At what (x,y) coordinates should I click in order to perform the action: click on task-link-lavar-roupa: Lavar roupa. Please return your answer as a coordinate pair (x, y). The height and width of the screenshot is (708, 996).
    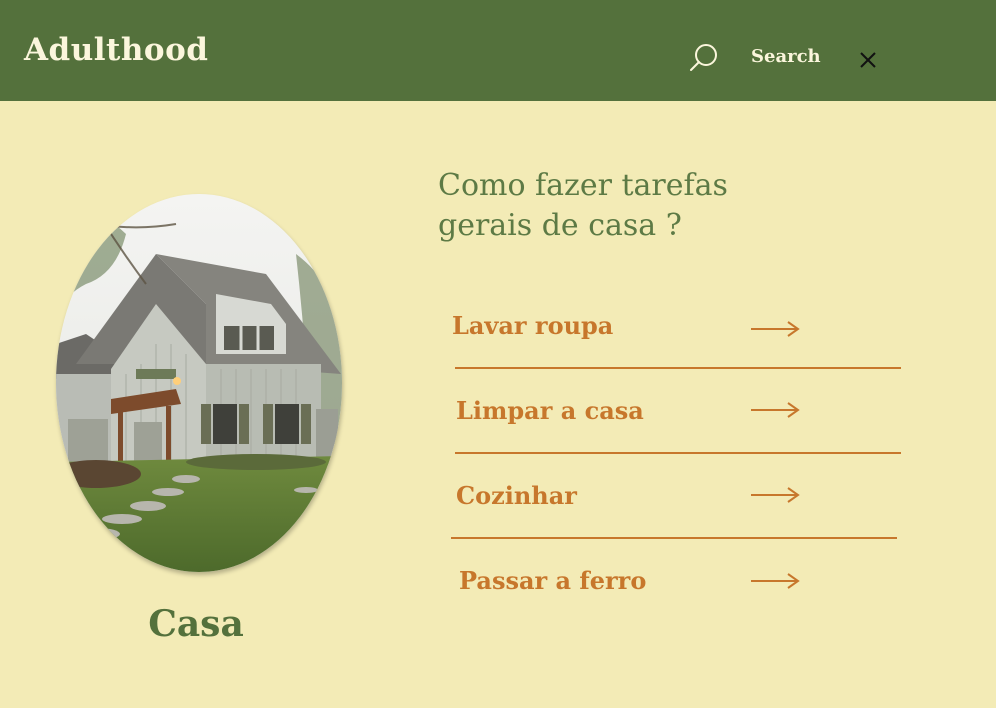
    Looking at the image, I should click on (676, 346).